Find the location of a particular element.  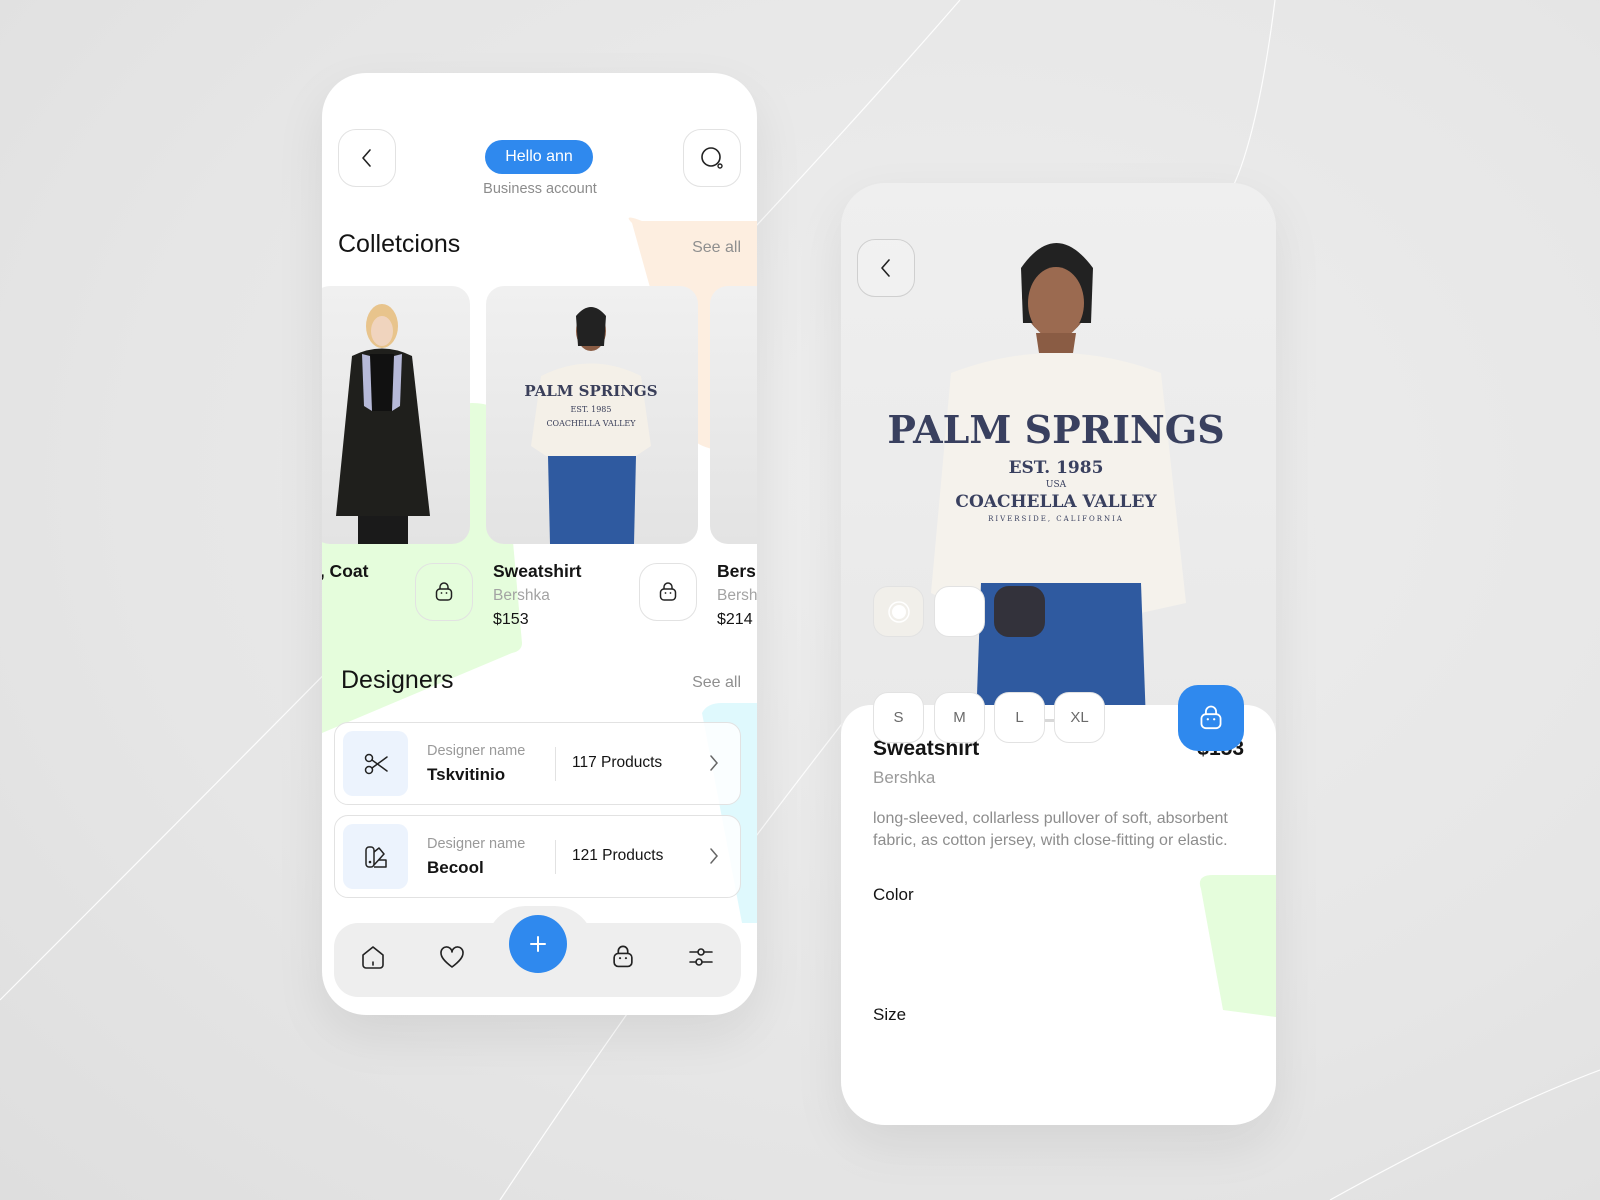

designer-row: Designer name Becool 121 Products is located at coordinates (537, 856).